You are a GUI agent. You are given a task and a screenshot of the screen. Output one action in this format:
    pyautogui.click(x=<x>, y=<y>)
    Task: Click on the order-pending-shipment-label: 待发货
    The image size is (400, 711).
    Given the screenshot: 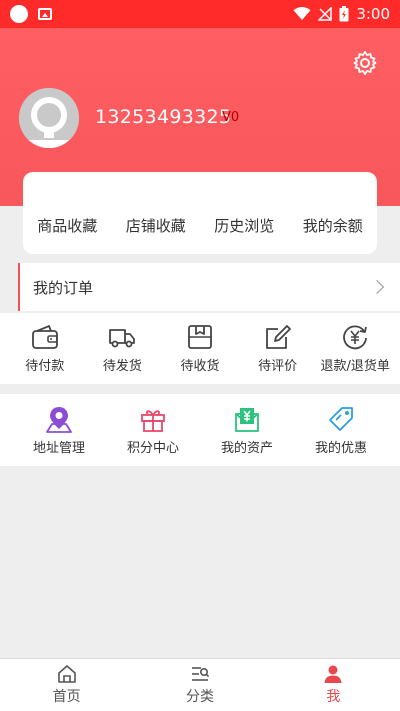 What is the action you would take?
    pyautogui.click(x=122, y=366)
    